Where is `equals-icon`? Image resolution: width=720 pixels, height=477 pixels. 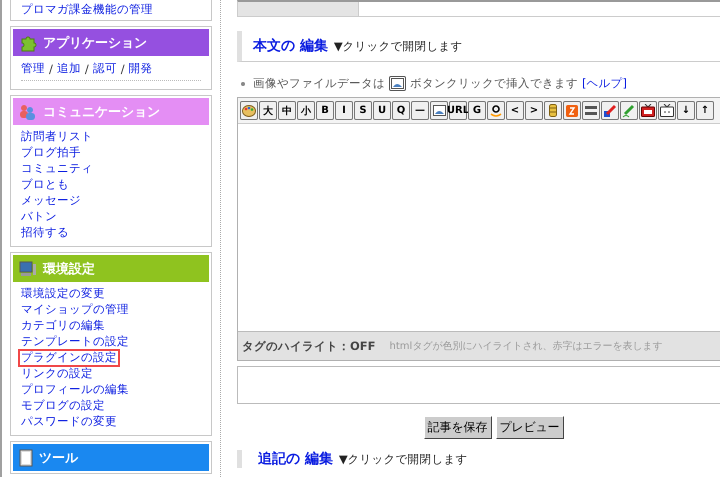 equals-icon is located at coordinates (591, 110).